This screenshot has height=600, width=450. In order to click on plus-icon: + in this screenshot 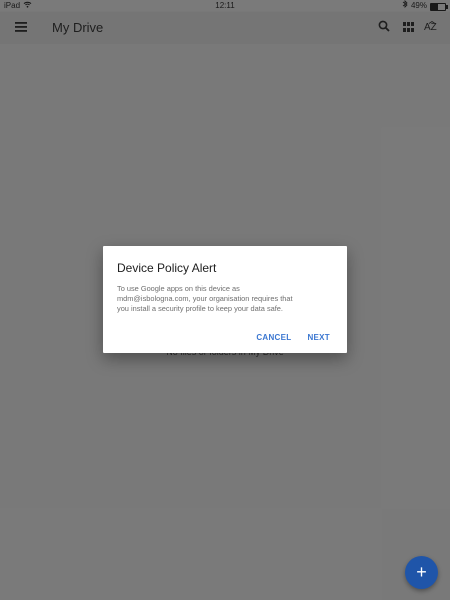, I will do `click(421, 572)`.